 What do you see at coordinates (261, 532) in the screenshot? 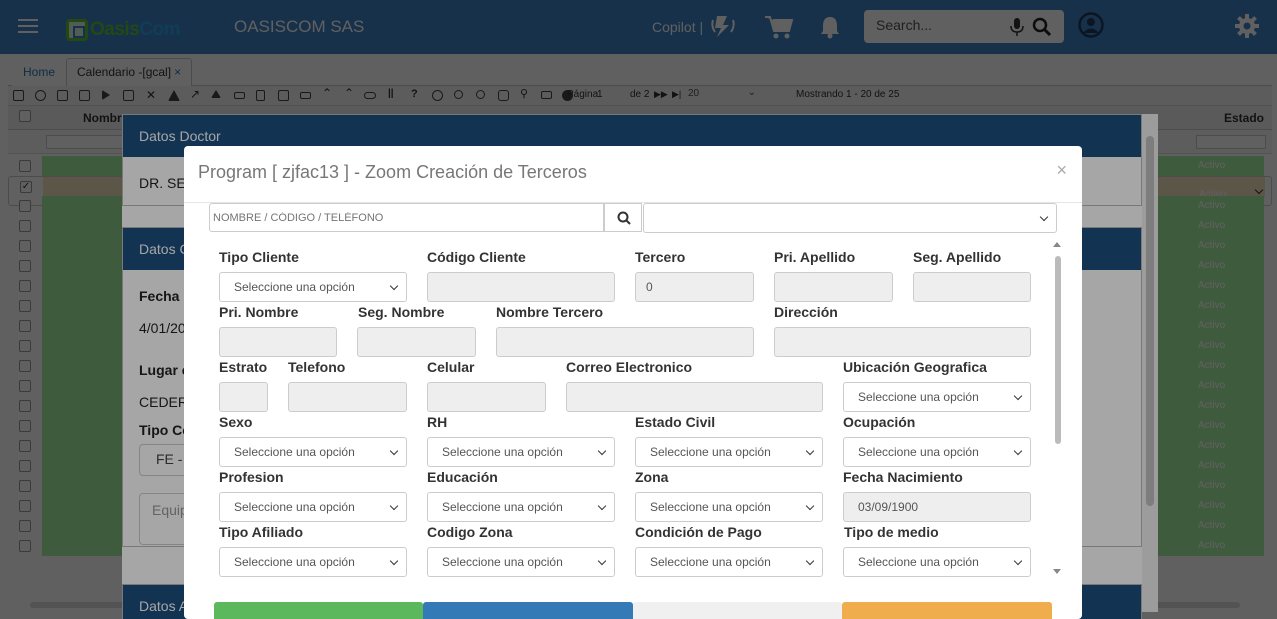
I see `tipo-afiliado-label: Tipo Afiliado` at bounding box center [261, 532].